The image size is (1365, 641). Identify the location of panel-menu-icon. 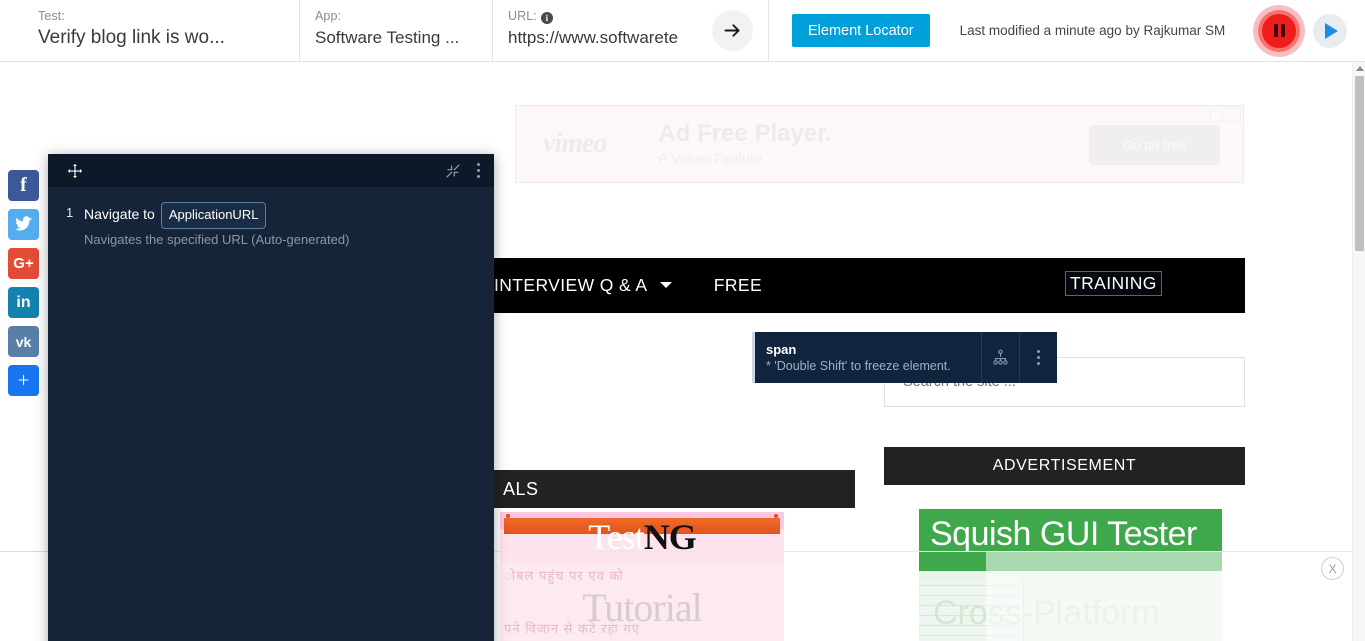
(478, 170).